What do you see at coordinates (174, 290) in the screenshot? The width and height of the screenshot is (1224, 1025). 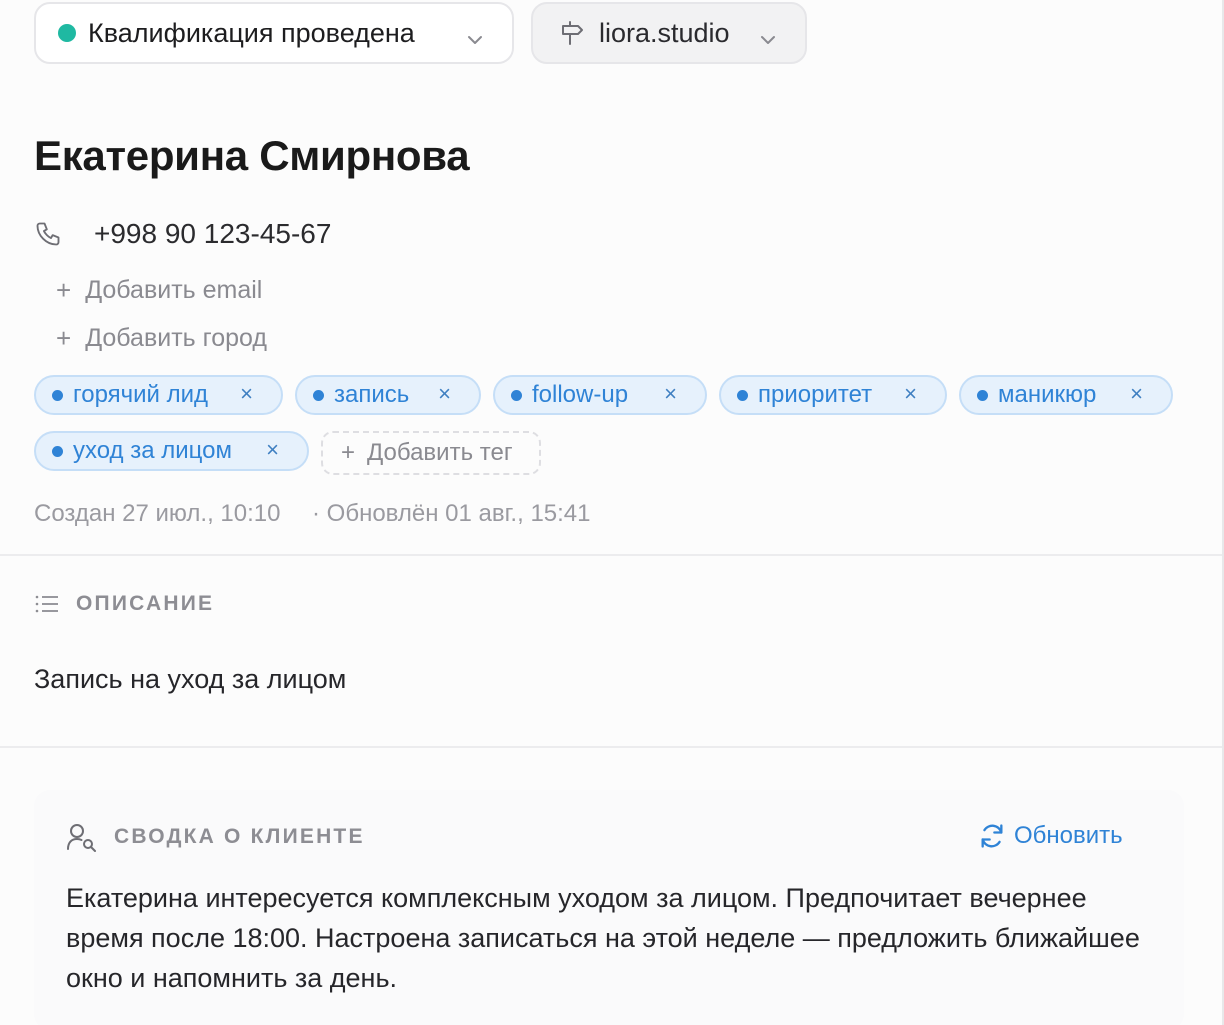 I see `add-email-label: Добавить email` at bounding box center [174, 290].